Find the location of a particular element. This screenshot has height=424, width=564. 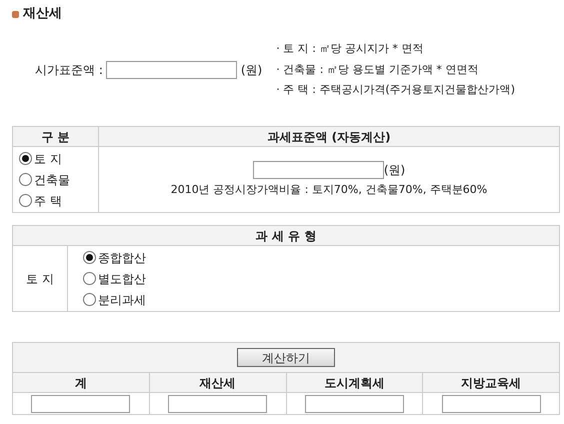

calculate-button: 계산하기 is located at coordinates (286, 357).